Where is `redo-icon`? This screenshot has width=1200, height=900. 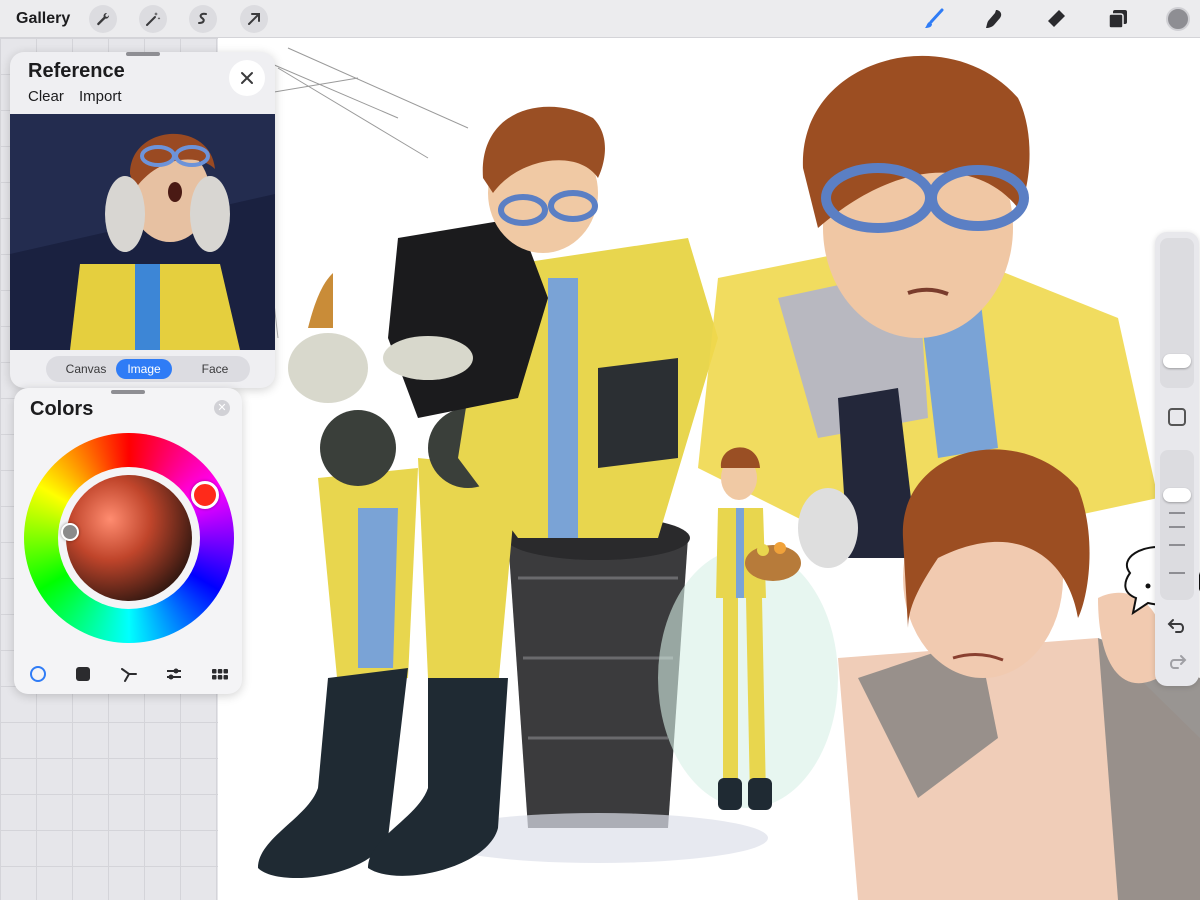
redo-icon is located at coordinates (1177, 662).